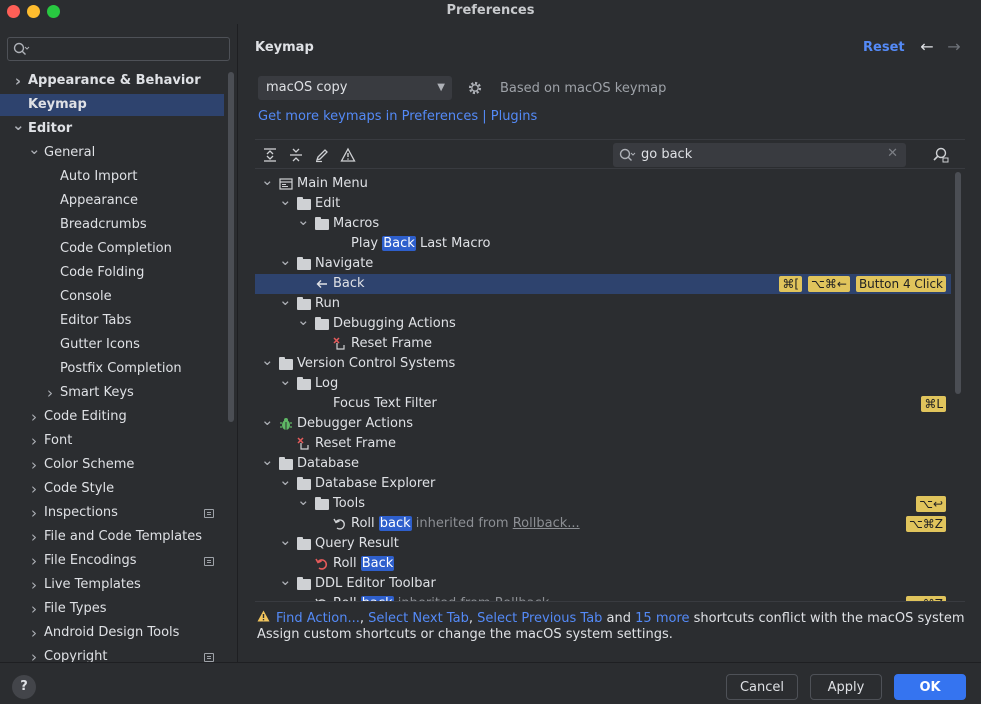 This screenshot has width=981, height=704. What do you see at coordinates (112, 105) in the screenshot?
I see `sidebar-item-keymap: Keymap` at bounding box center [112, 105].